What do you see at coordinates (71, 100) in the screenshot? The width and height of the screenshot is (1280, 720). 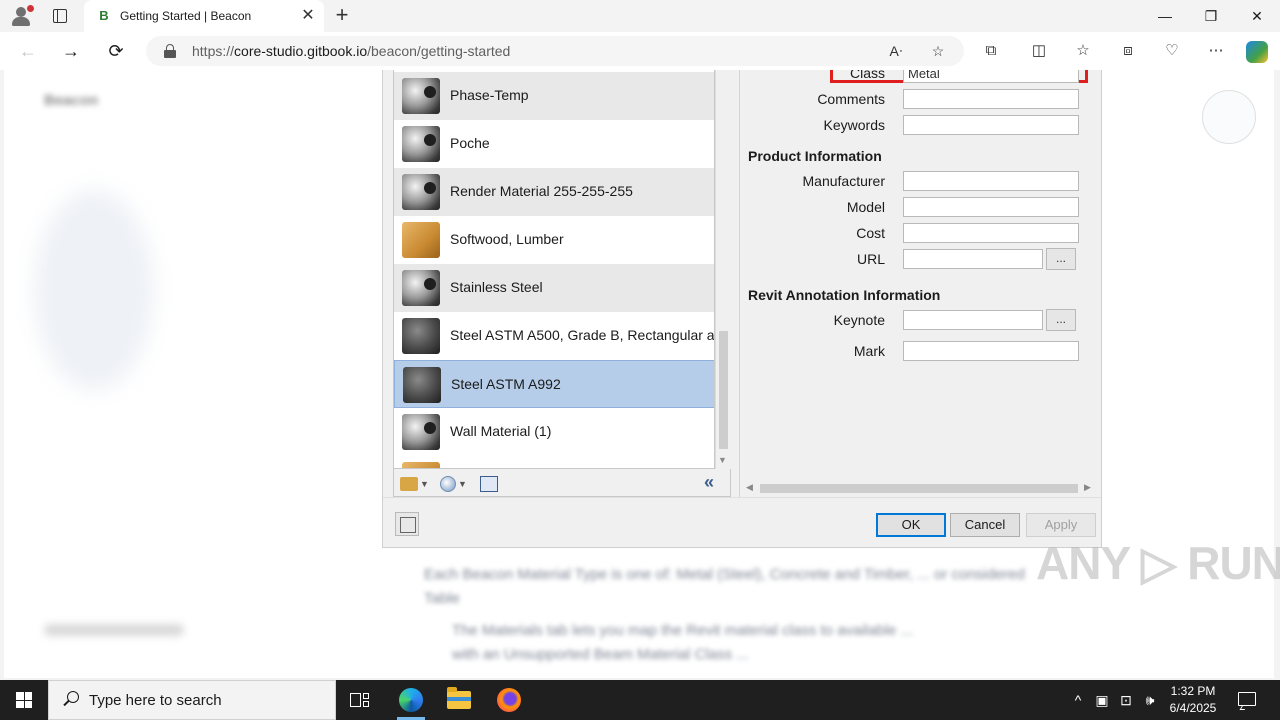 I see `site-logo: Beacon` at bounding box center [71, 100].